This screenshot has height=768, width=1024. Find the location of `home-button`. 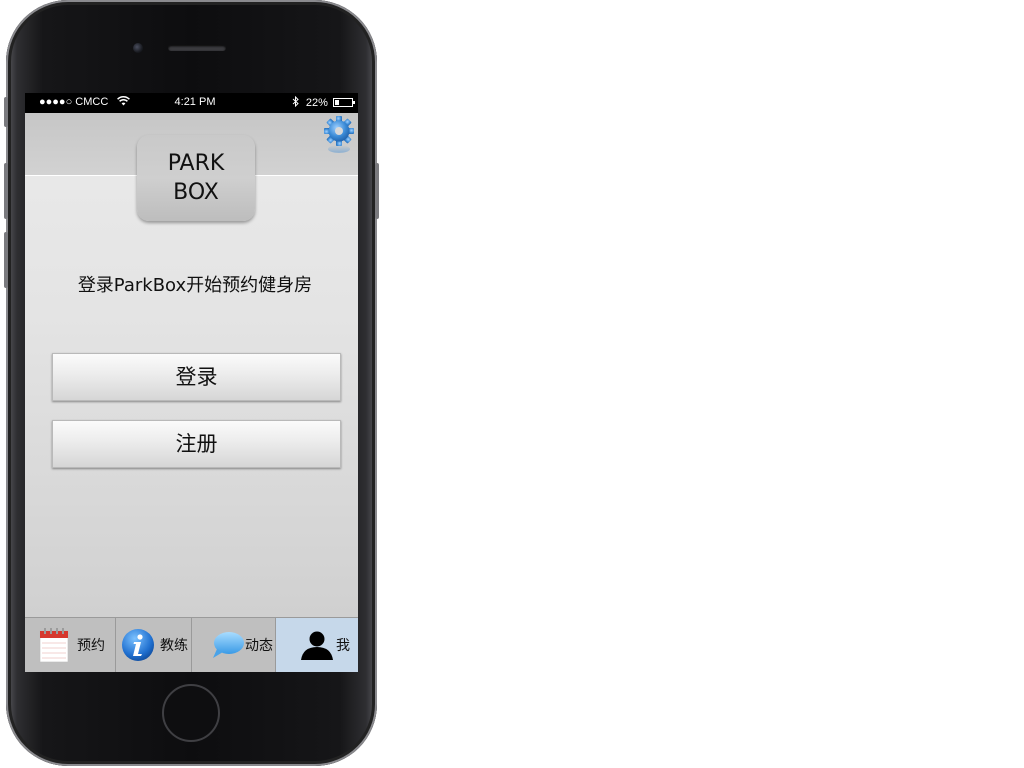

home-button is located at coordinates (191, 713).